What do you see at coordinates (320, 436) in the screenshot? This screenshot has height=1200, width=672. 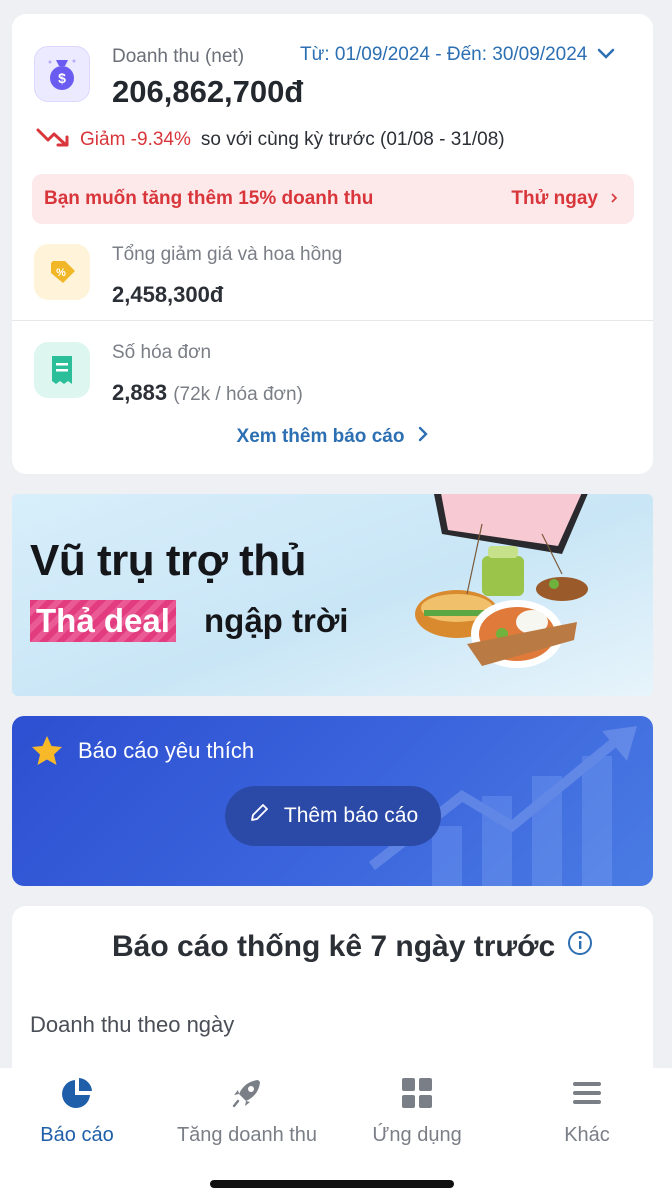 I see `view-more-label: Xem thêm báo cáo` at bounding box center [320, 436].